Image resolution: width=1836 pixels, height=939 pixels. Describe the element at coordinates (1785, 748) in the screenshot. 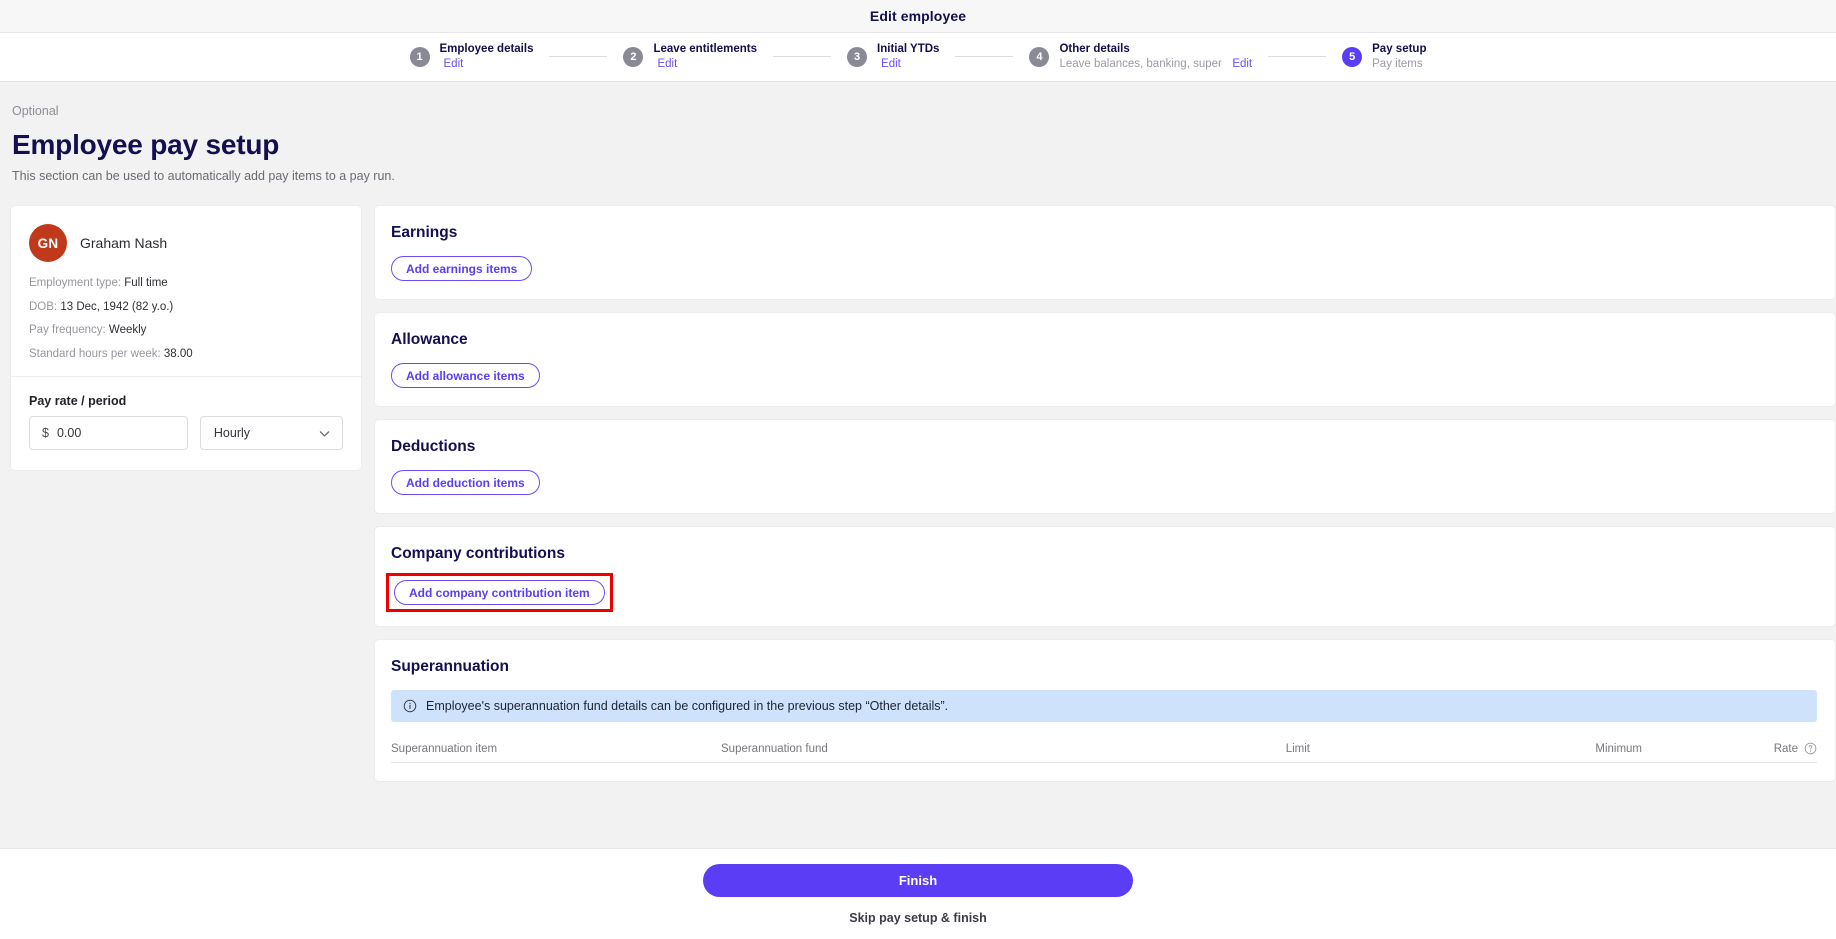

I see `column-header-rate-label: Rate` at that location.